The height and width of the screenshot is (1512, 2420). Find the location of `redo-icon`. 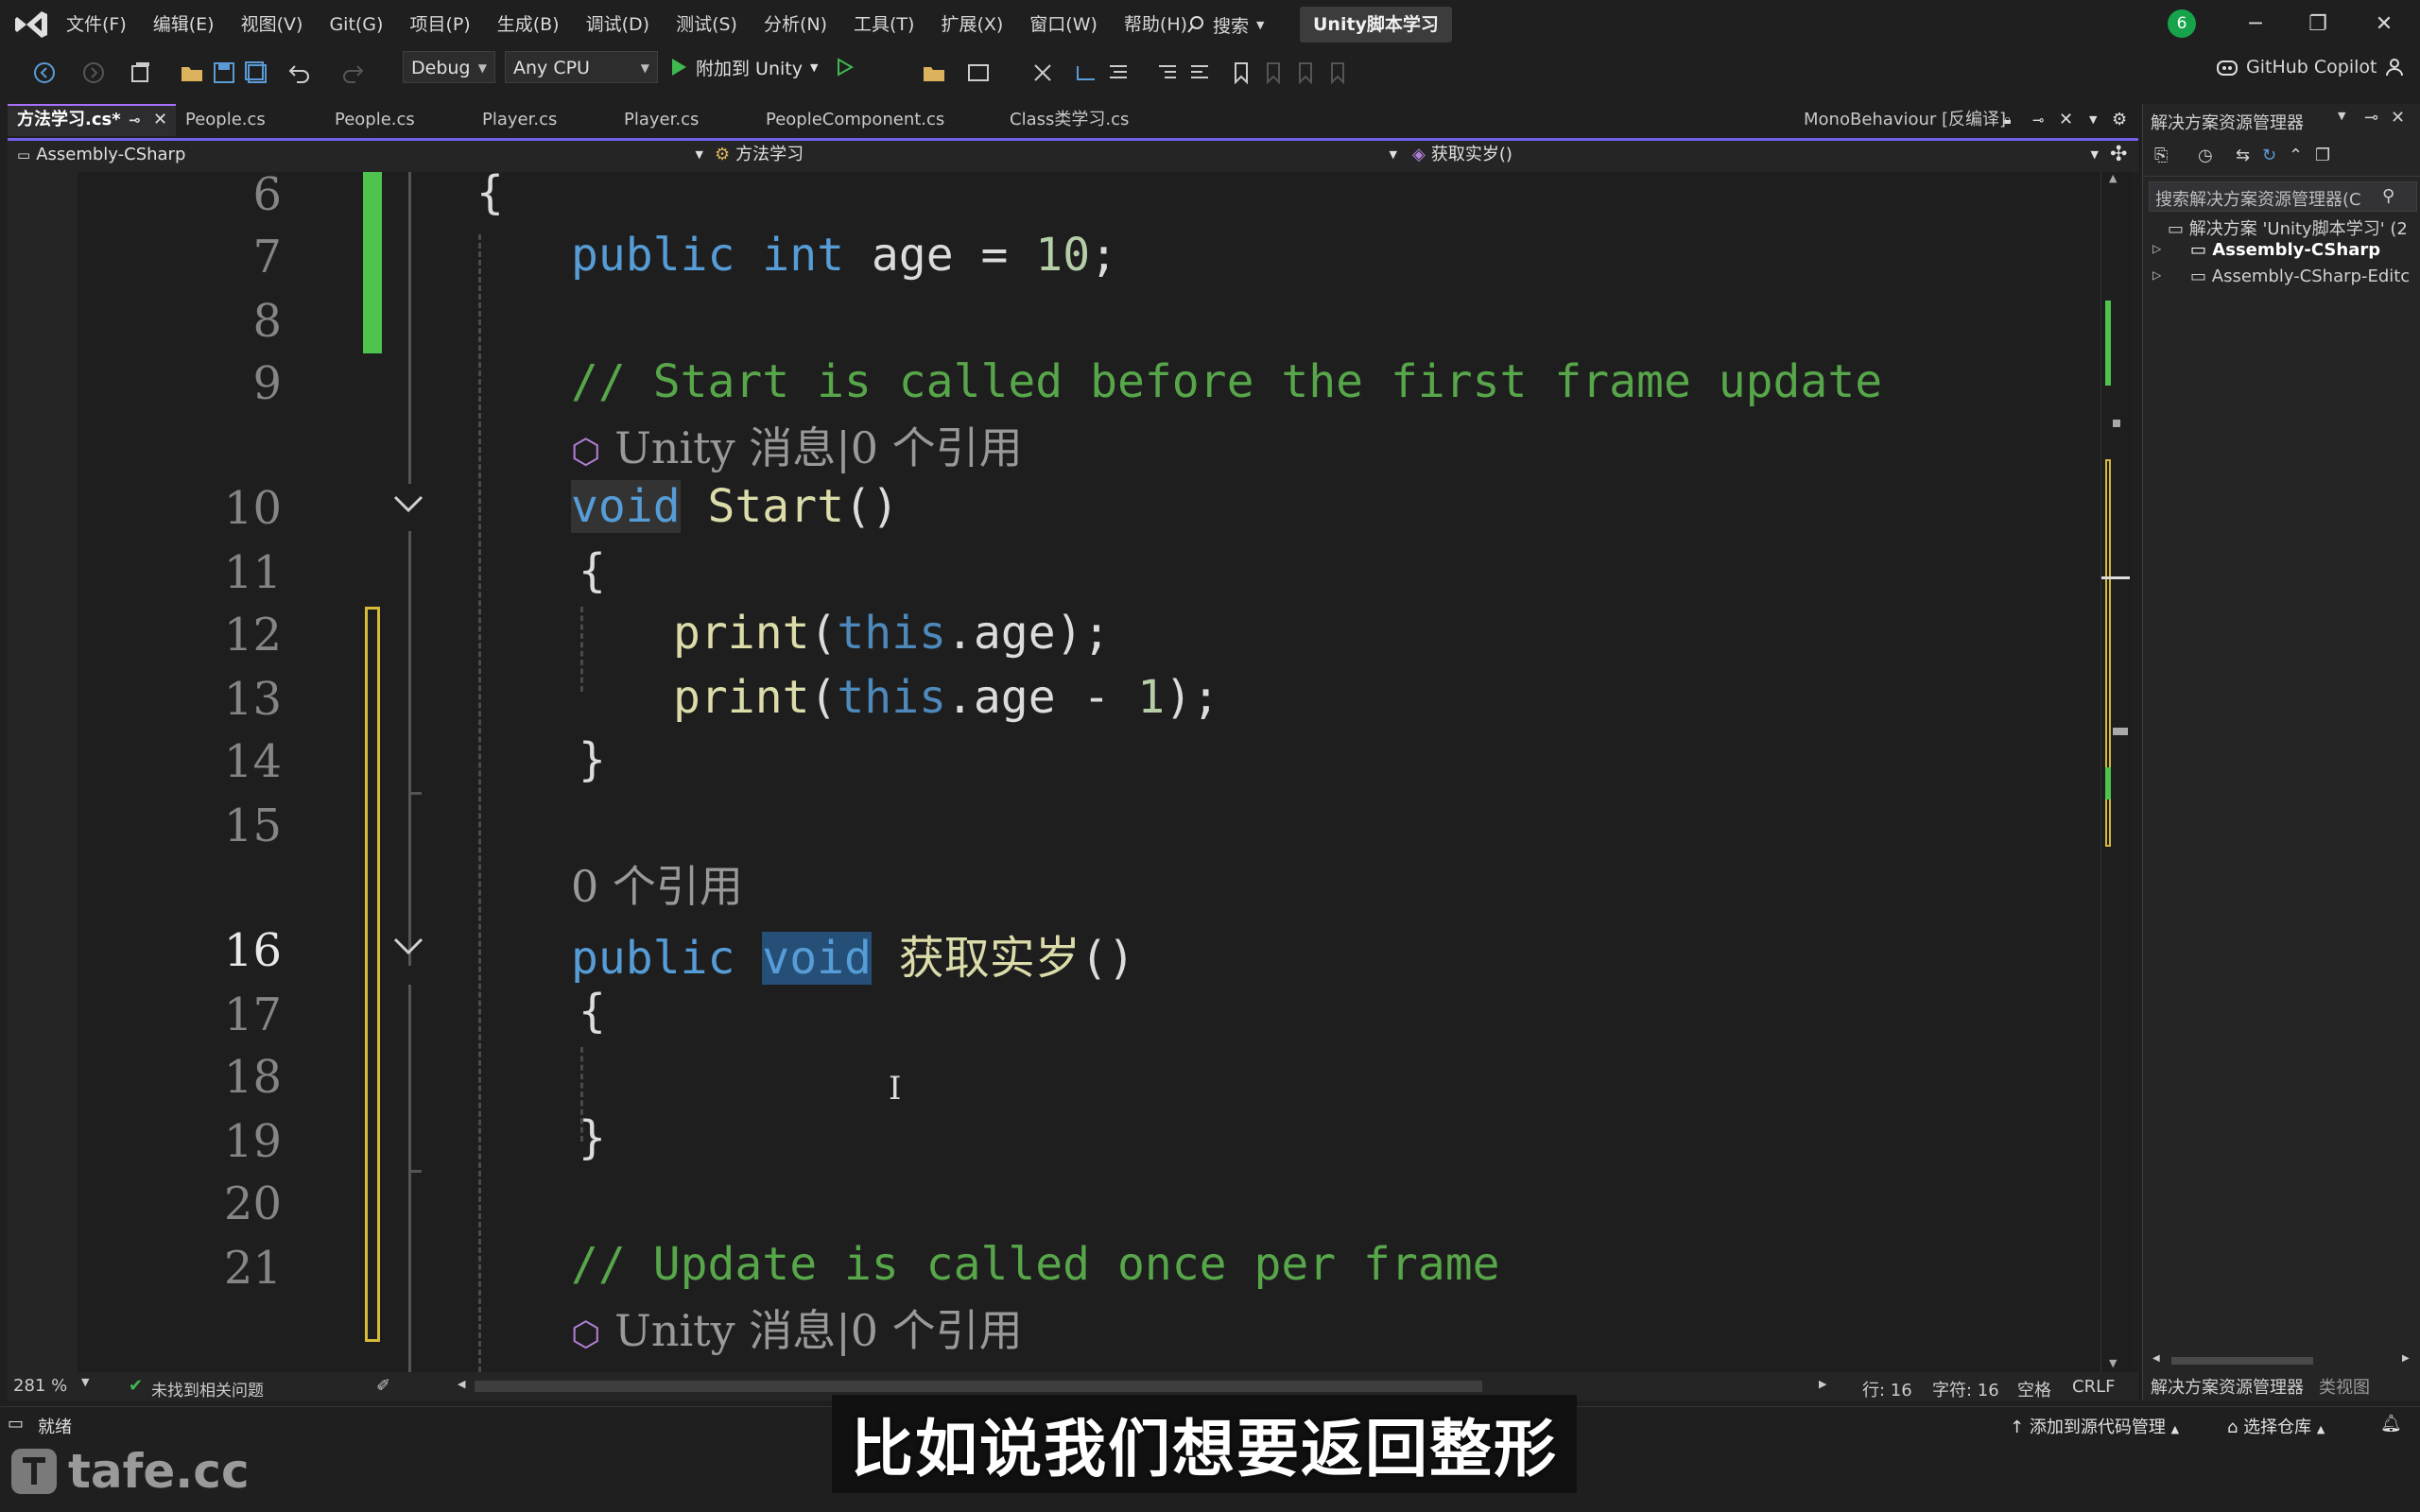

redo-icon is located at coordinates (352, 72).